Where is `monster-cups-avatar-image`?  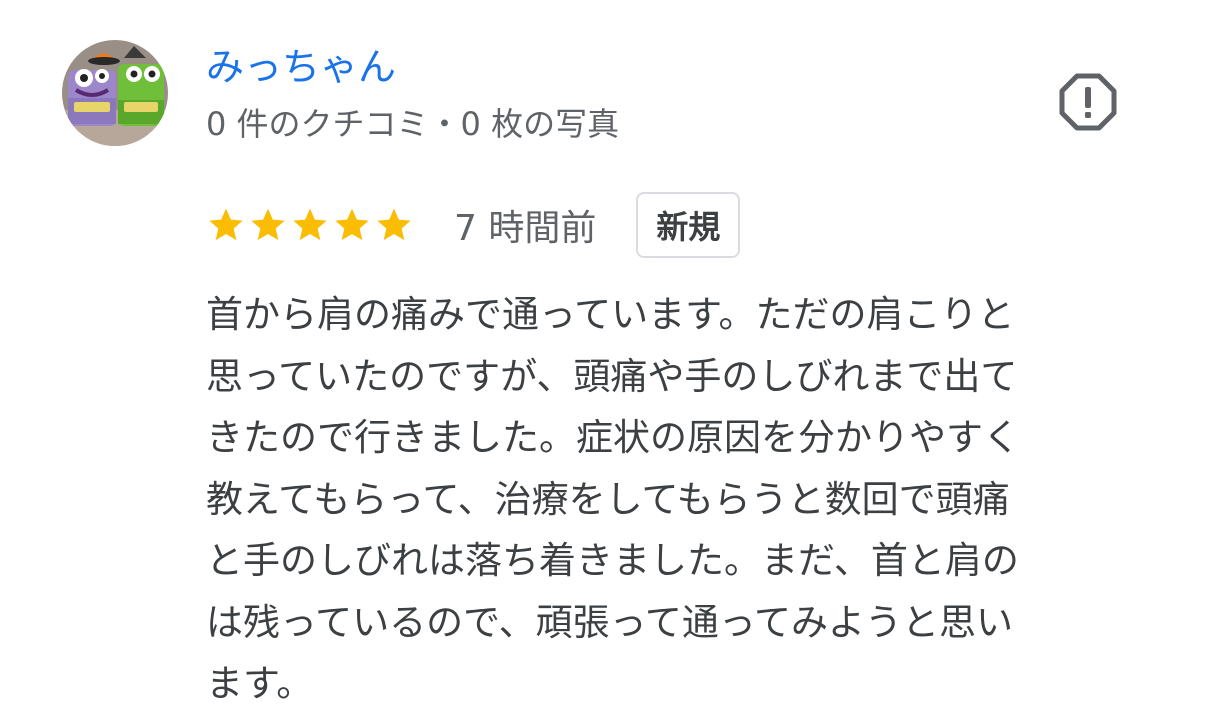 monster-cups-avatar-image is located at coordinates (115, 93).